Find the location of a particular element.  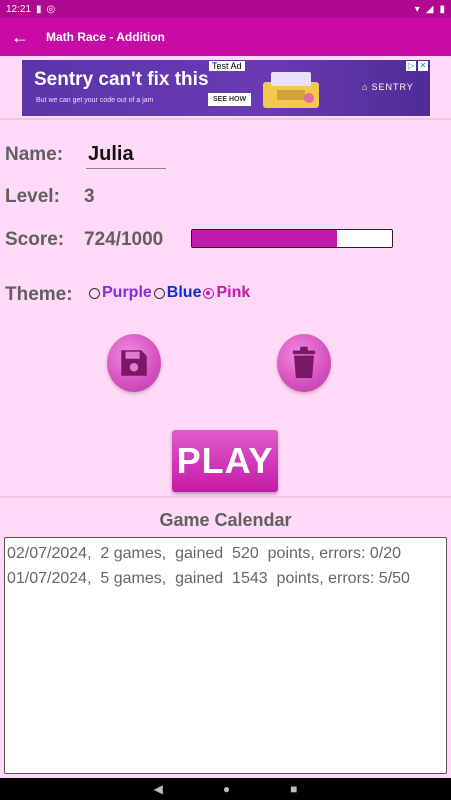

ad-controls: ▷ ✕ is located at coordinates (417, 66).